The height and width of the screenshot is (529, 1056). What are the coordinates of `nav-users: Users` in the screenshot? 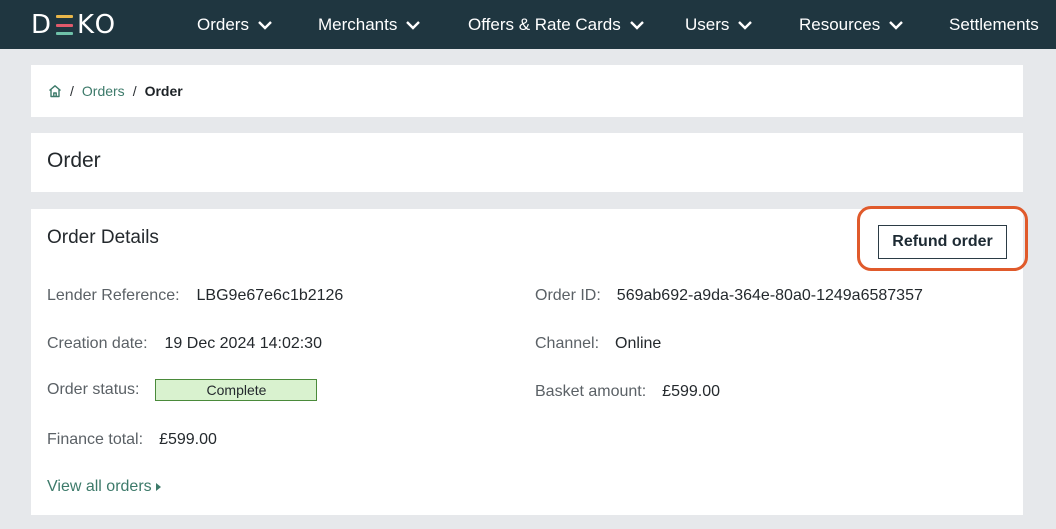 It's located at (719, 24).